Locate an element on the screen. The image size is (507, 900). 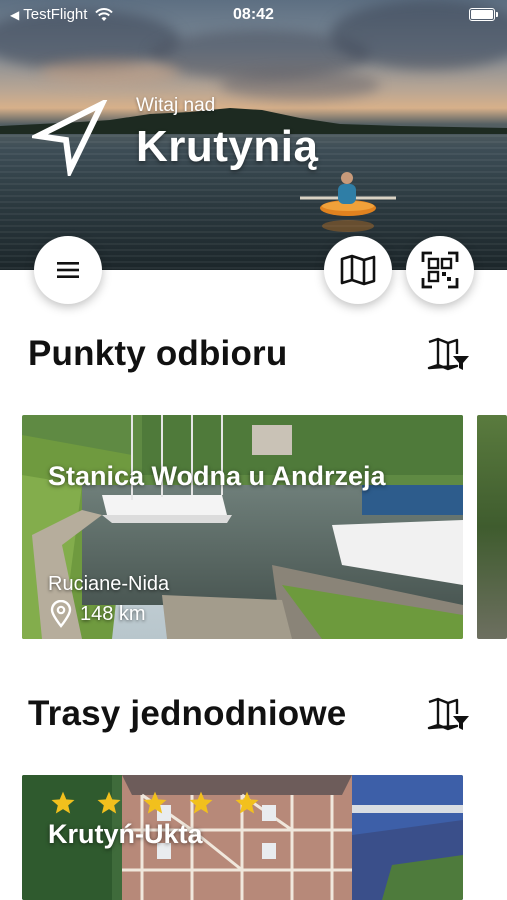
pickup-card-next is located at coordinates (492, 527).